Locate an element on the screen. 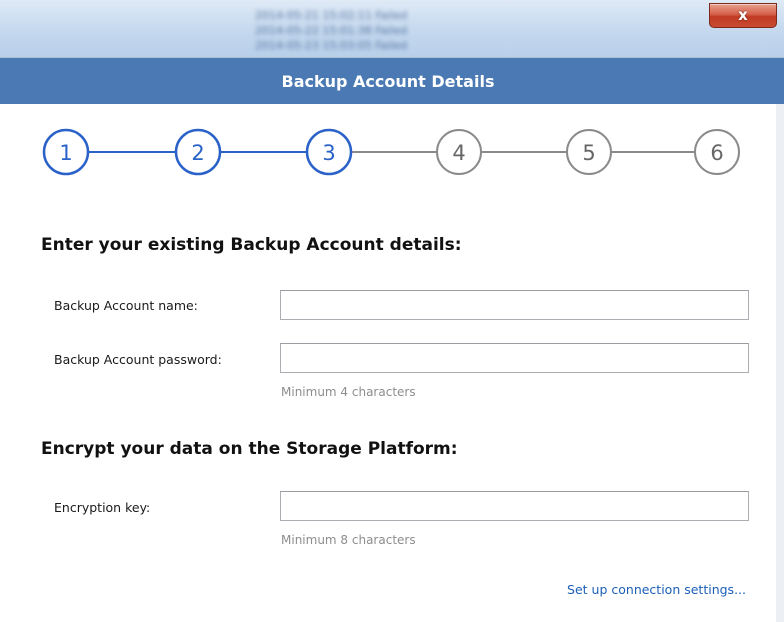  step-1-number: 1 is located at coordinates (65, 153).